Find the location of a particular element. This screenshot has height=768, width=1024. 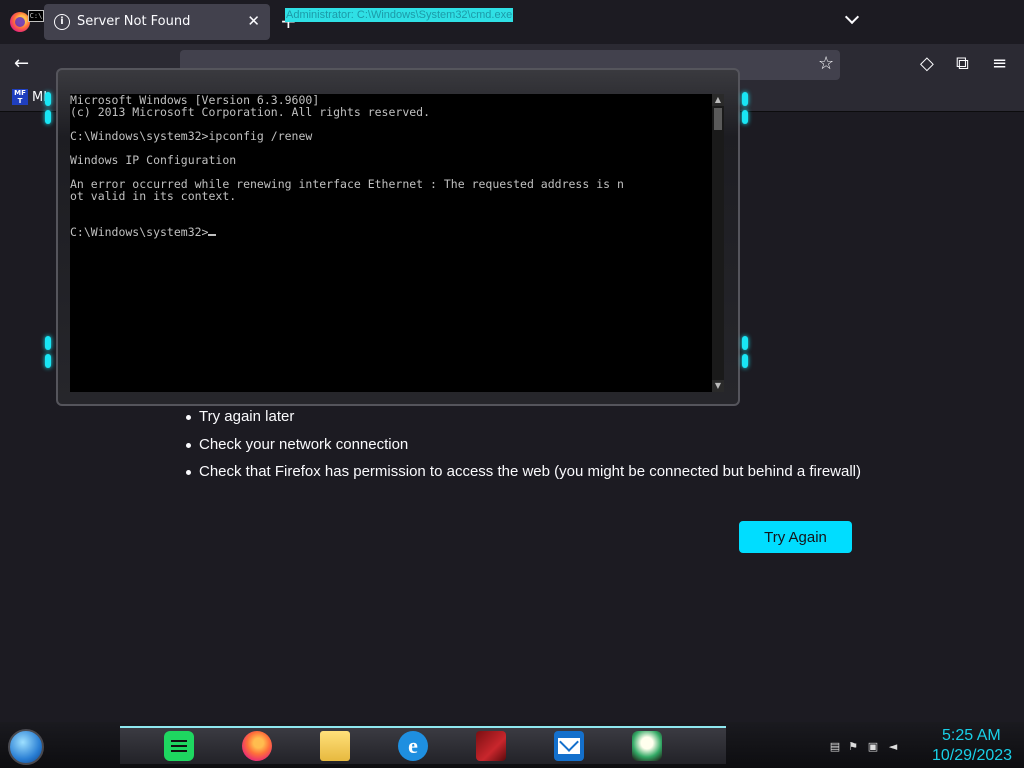

text-cursor is located at coordinates (212, 235).